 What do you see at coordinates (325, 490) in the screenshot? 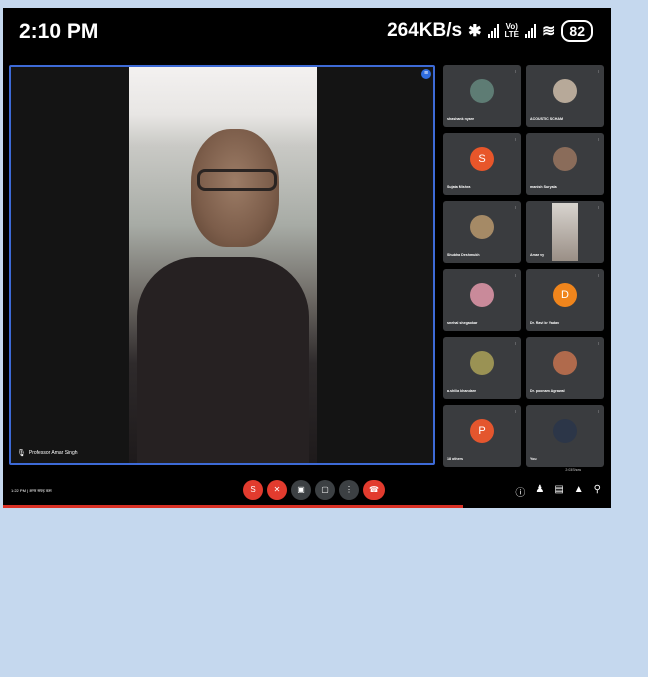
I see `captions-button: ▢` at bounding box center [325, 490].